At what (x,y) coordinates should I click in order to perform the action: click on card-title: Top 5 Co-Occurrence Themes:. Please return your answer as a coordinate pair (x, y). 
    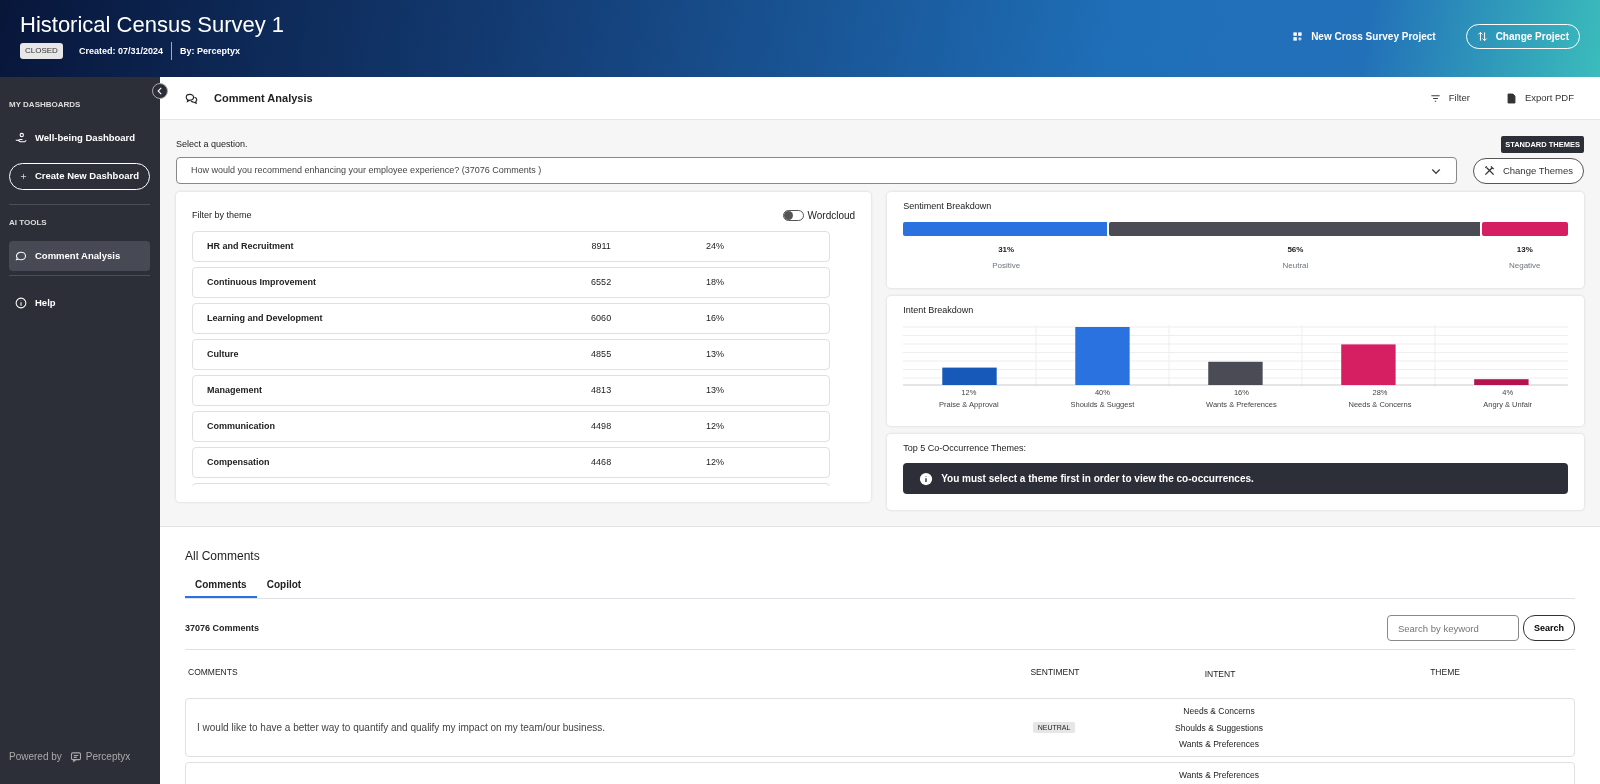
    Looking at the image, I should click on (965, 448).